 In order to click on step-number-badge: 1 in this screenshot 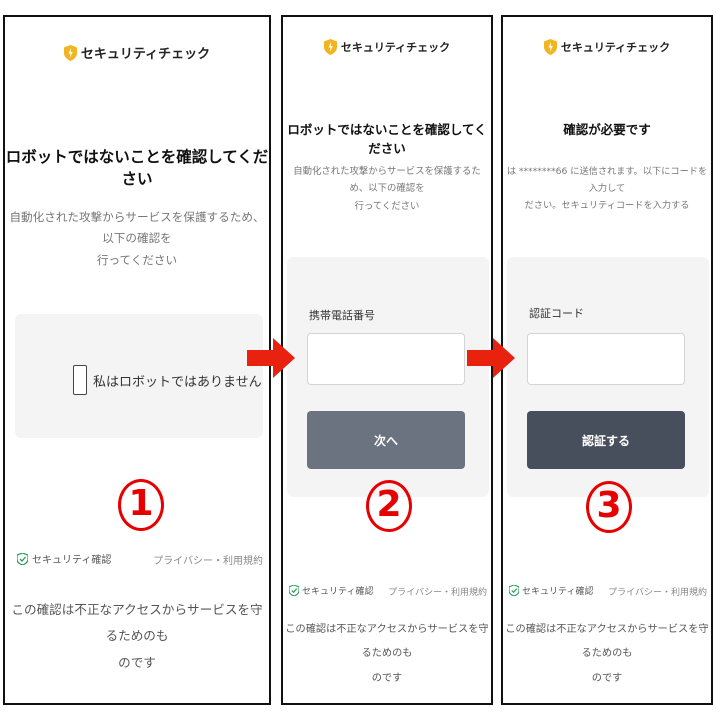, I will do `click(141, 505)`.